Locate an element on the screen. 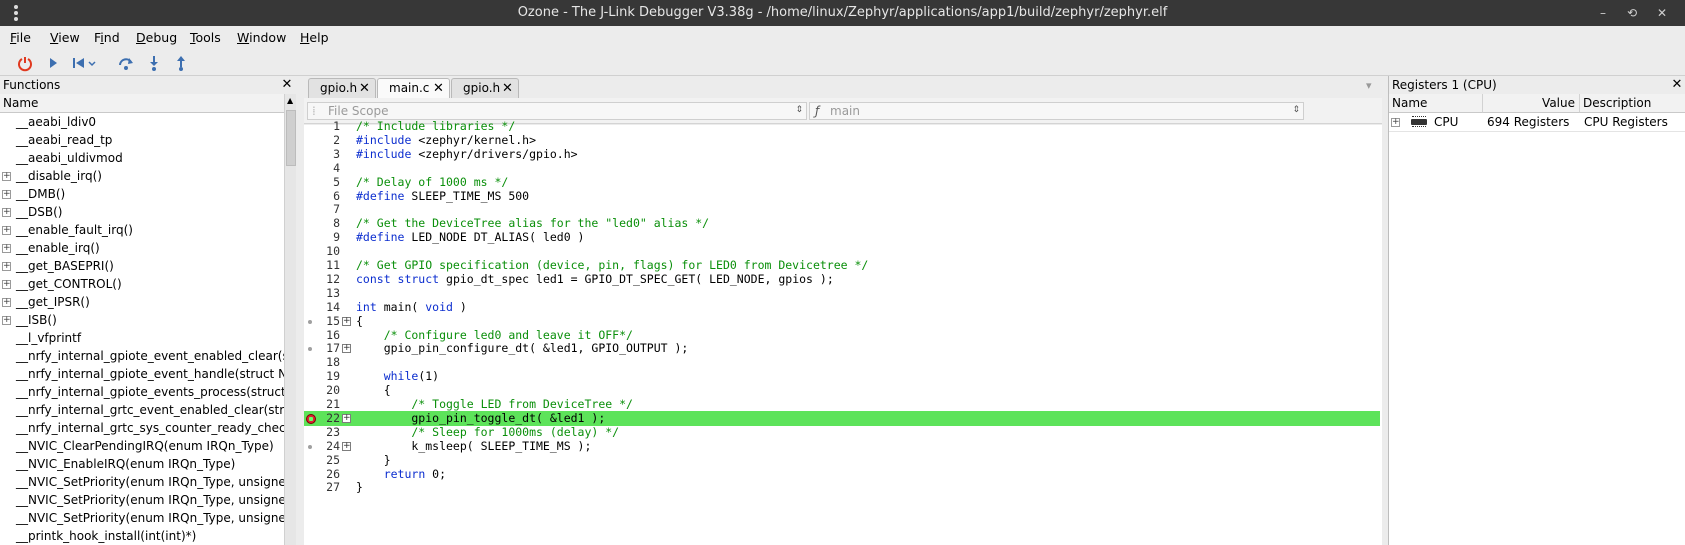 Image resolution: width=1685 pixels, height=545 pixels. code-line: 21 /* Toggle LED from DeviceTree */ is located at coordinates (842, 404).